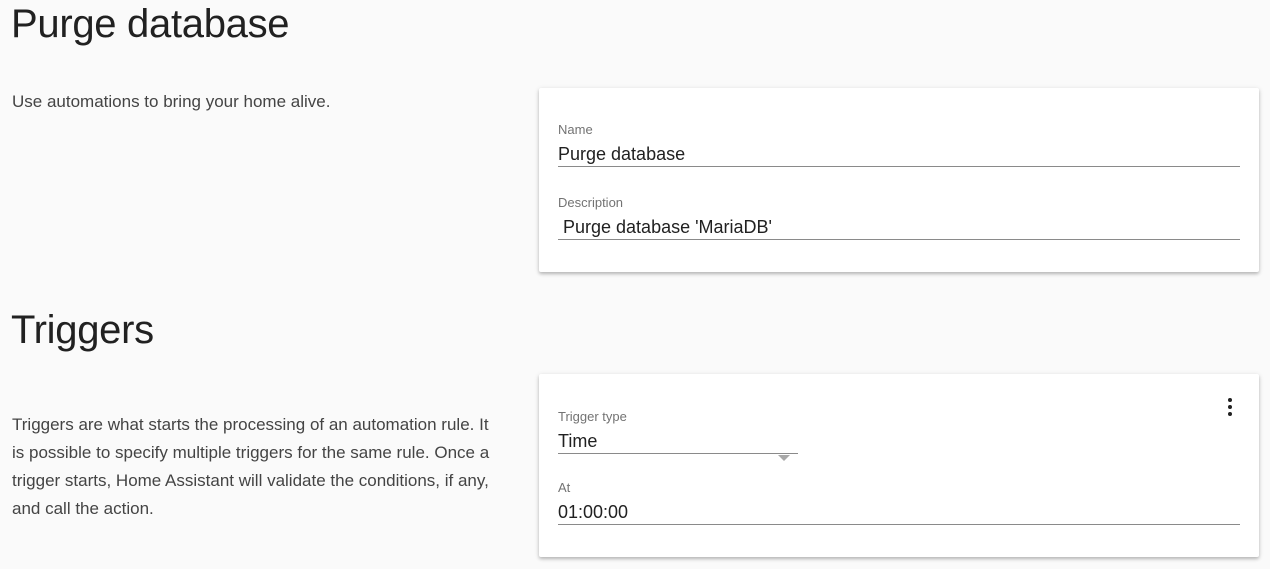  I want to click on description-field: Description Purge database 'MariaDB', so click(899, 217).